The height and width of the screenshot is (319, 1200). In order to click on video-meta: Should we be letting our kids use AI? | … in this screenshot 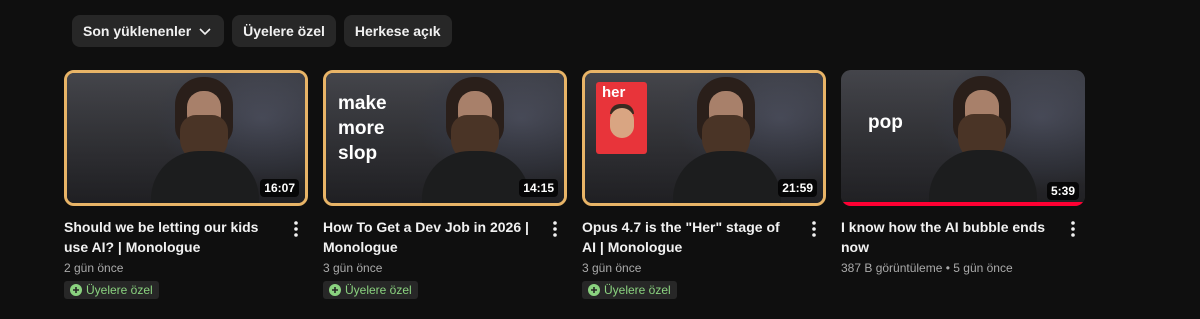, I will do `click(186, 259)`.